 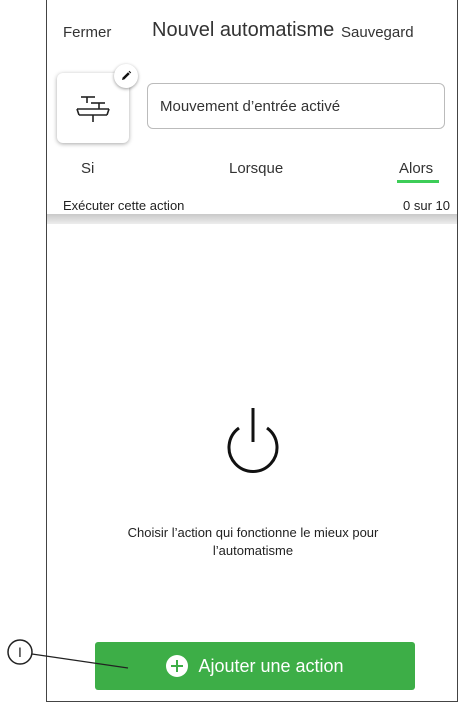 What do you see at coordinates (426, 205) in the screenshot?
I see `action-count: 0 sur 10` at bounding box center [426, 205].